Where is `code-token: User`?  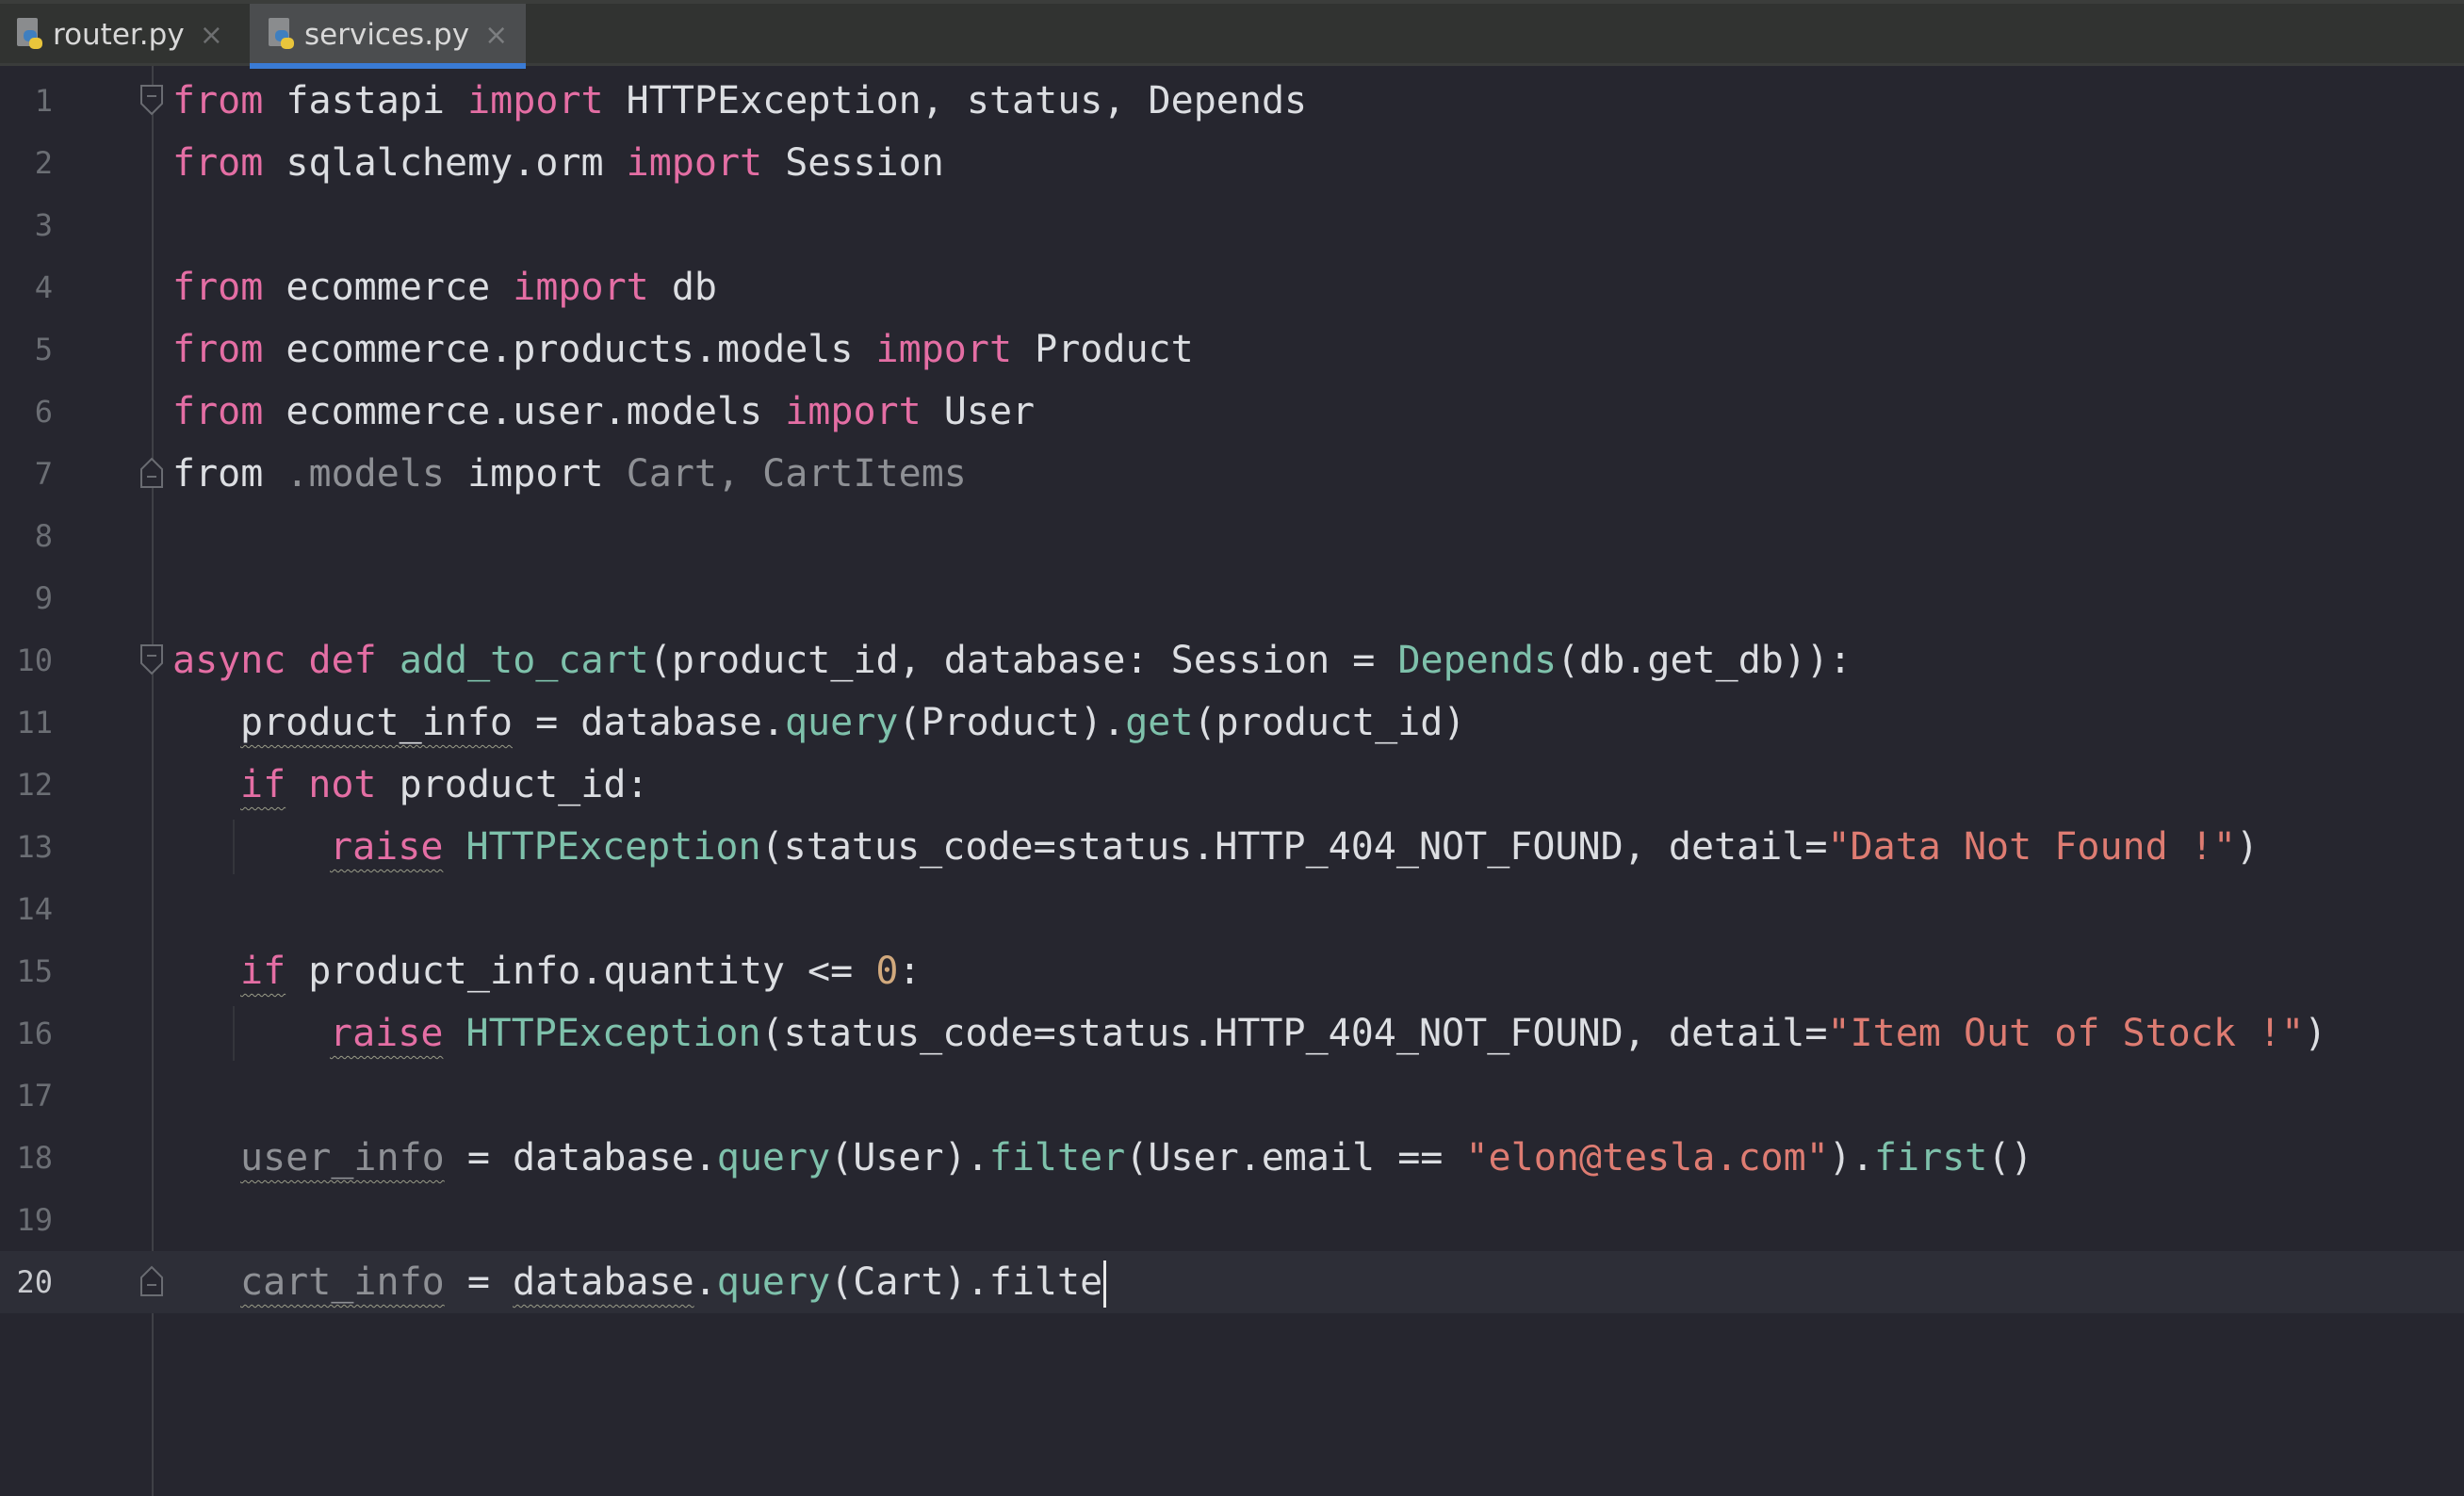
code-token: User is located at coordinates (978, 411).